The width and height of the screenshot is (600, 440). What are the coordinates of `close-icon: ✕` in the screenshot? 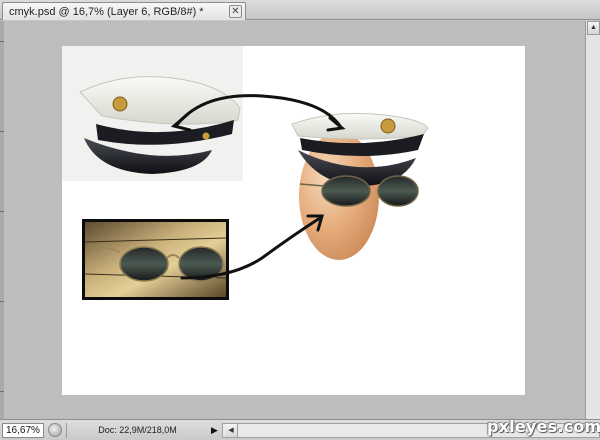 It's located at (235, 11).